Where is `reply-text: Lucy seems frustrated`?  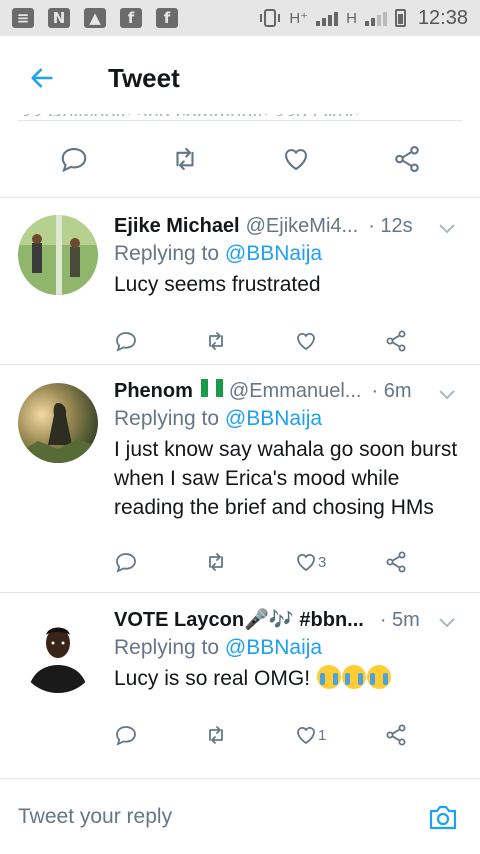
reply-text: Lucy seems frustrated is located at coordinates (217, 284).